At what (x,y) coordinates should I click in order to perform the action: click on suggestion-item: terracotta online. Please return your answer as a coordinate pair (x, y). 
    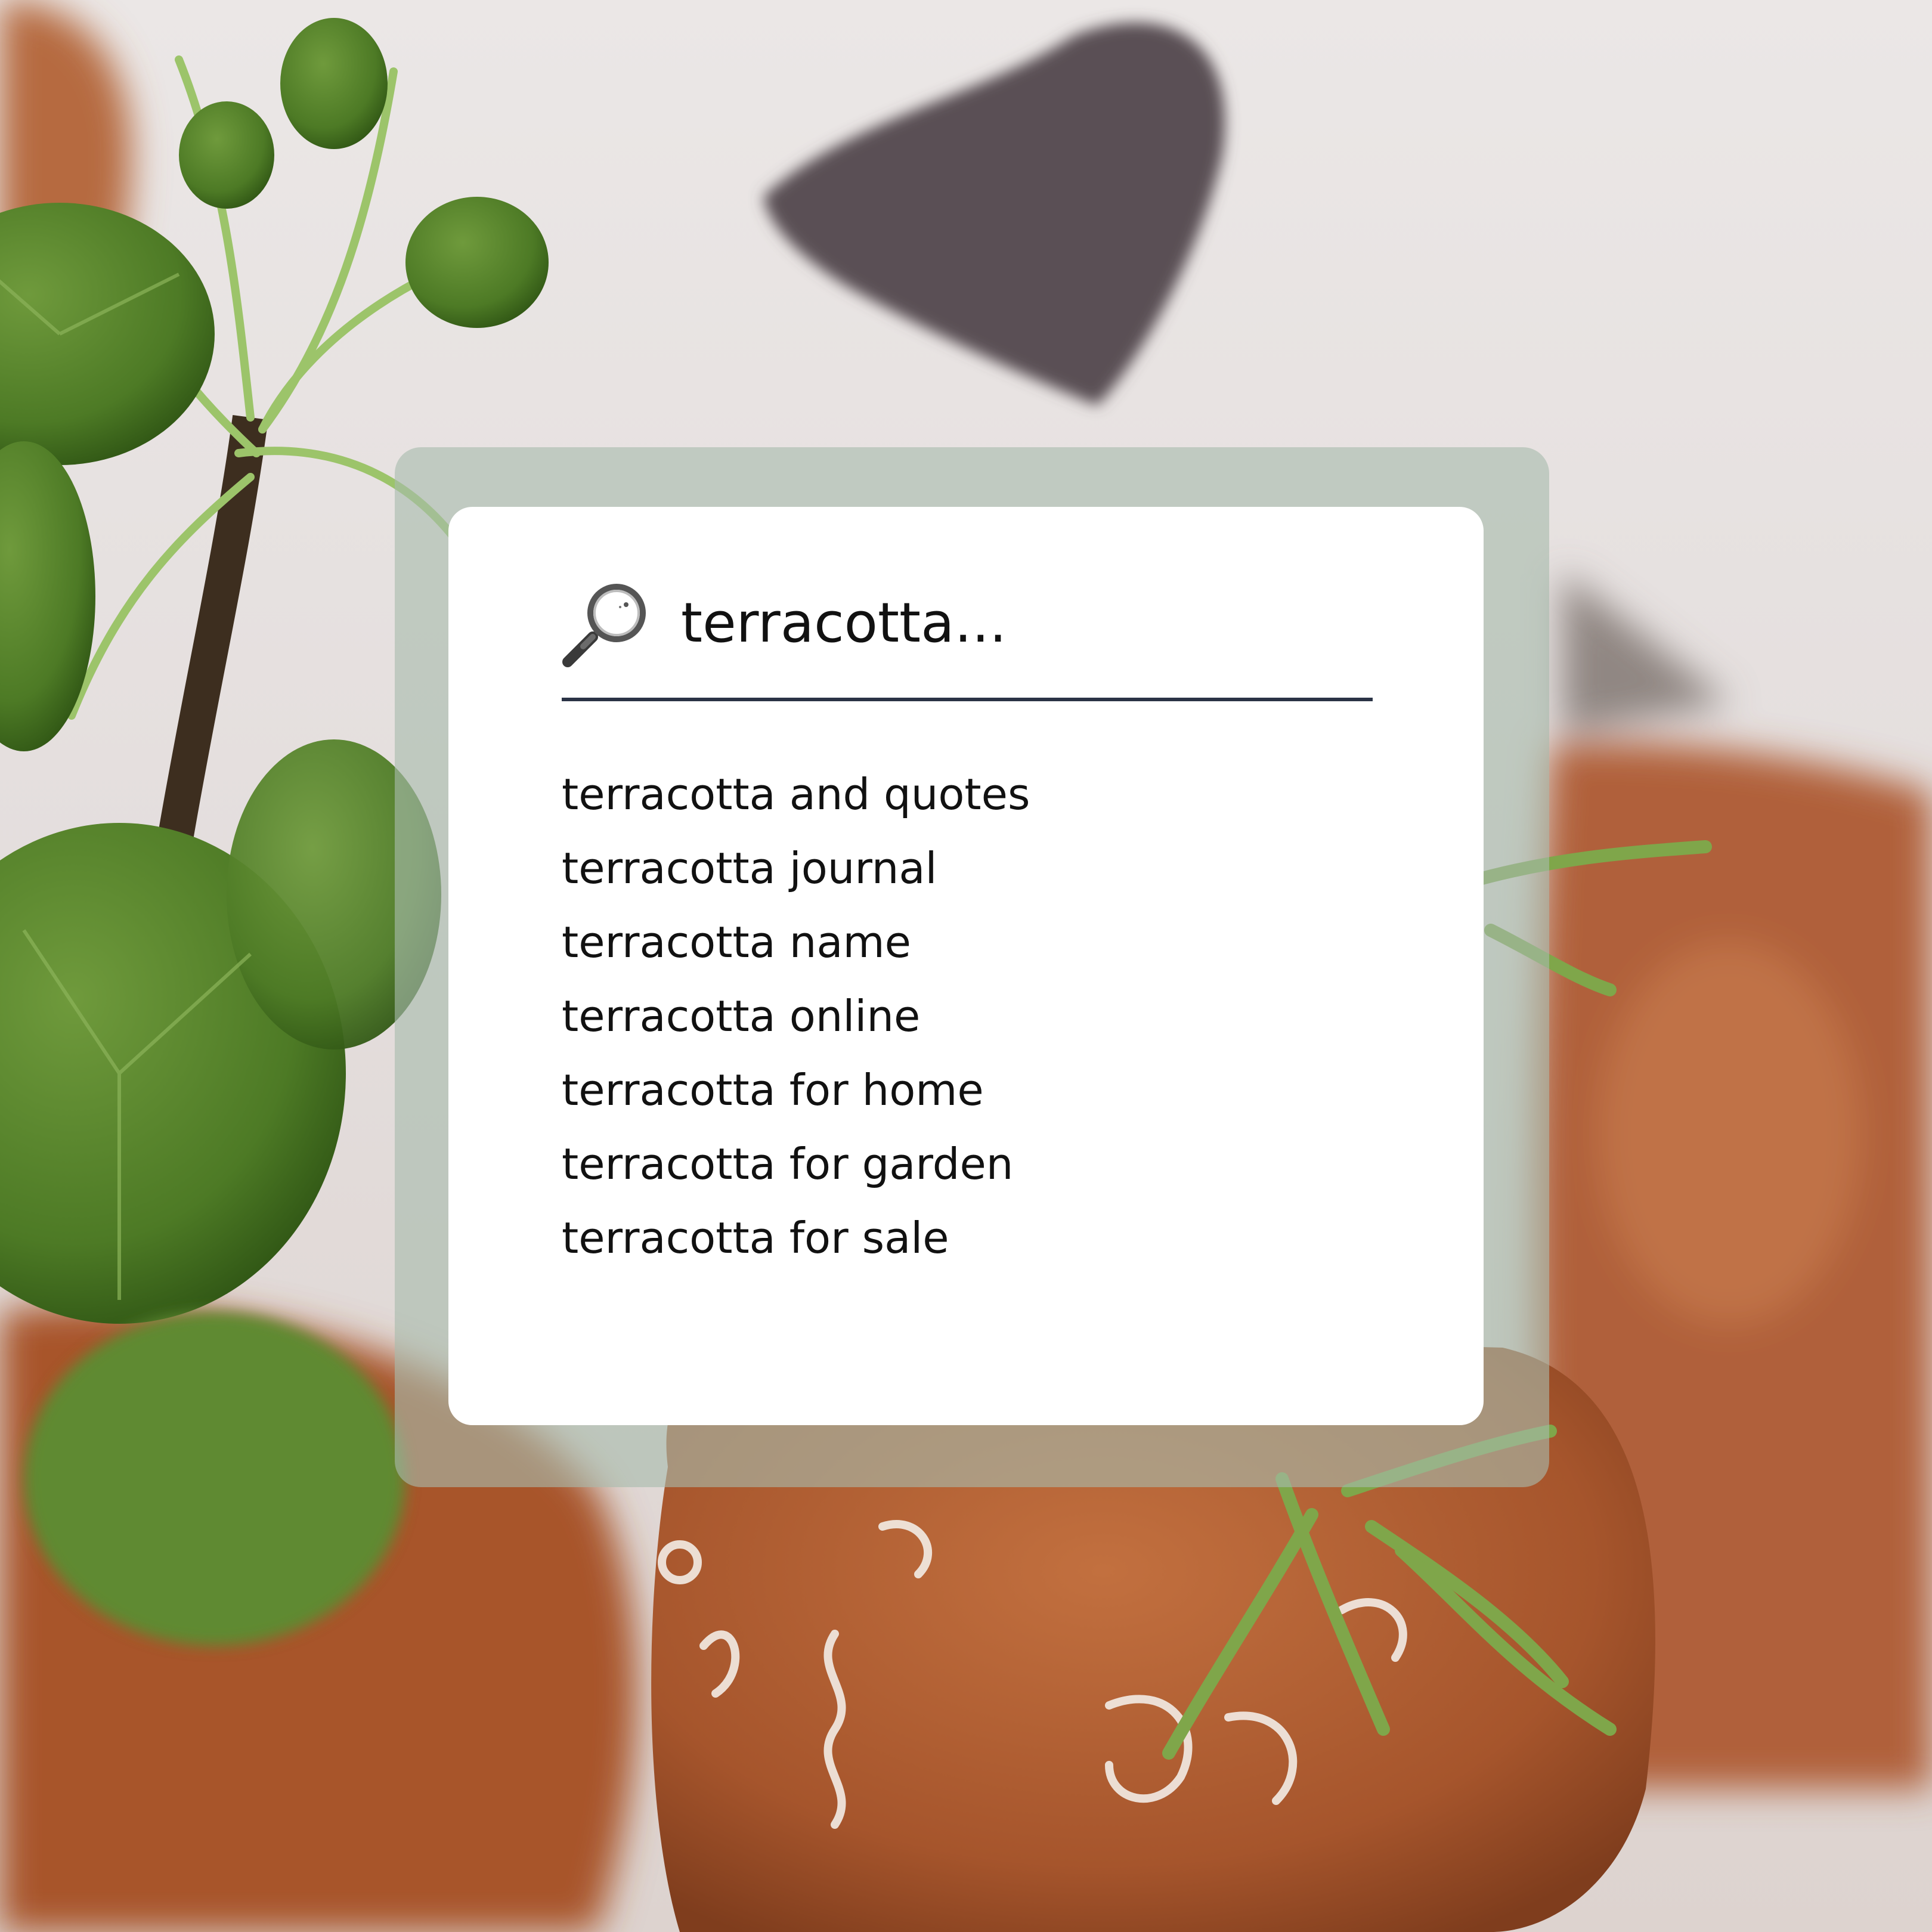
    Looking at the image, I should click on (796, 1016).